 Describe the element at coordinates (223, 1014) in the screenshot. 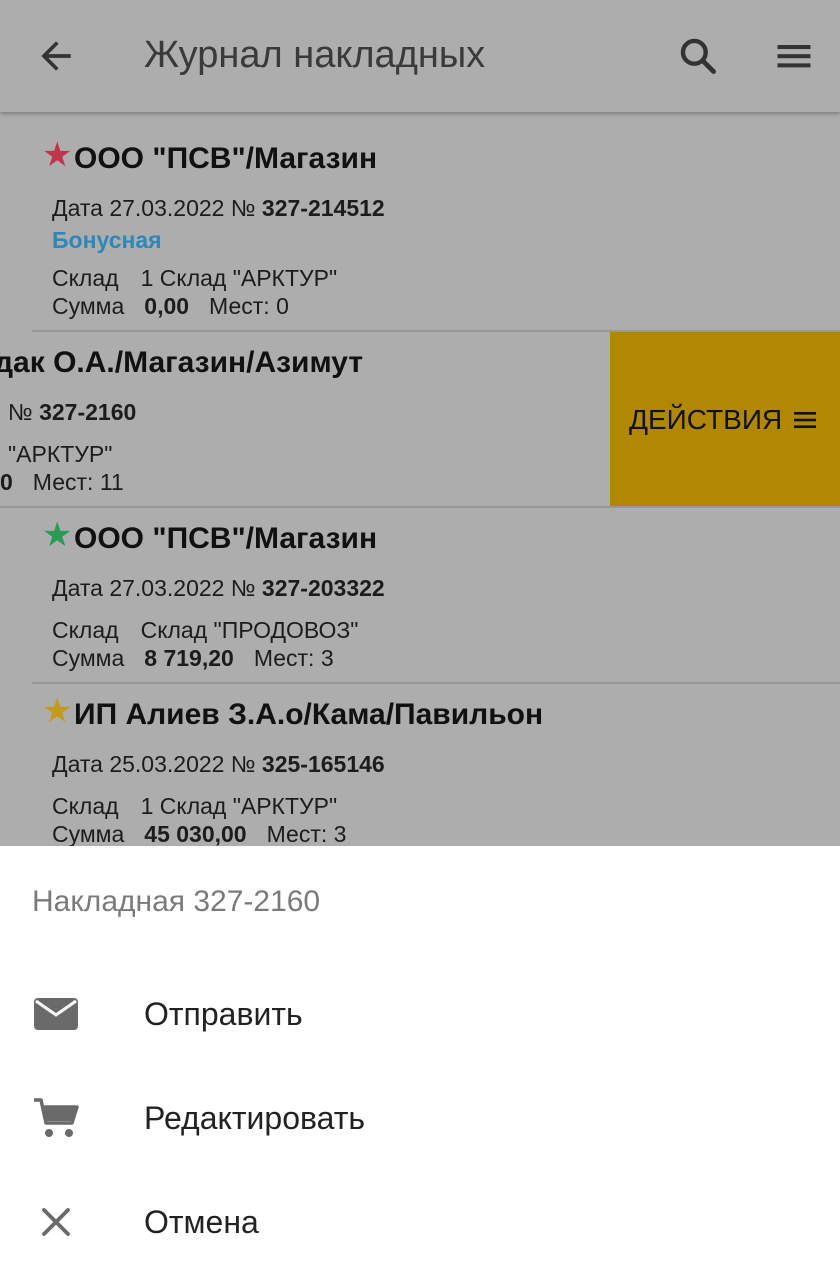

I see `send-option-label: Отправить` at that location.